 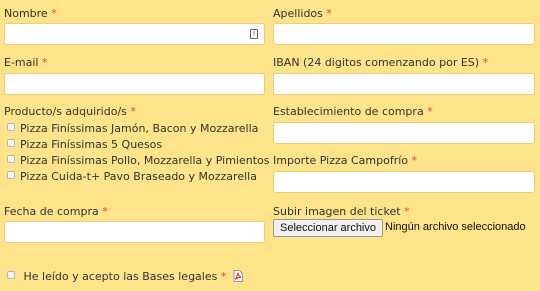 I want to click on pdf-icon, so click(x=238, y=276).